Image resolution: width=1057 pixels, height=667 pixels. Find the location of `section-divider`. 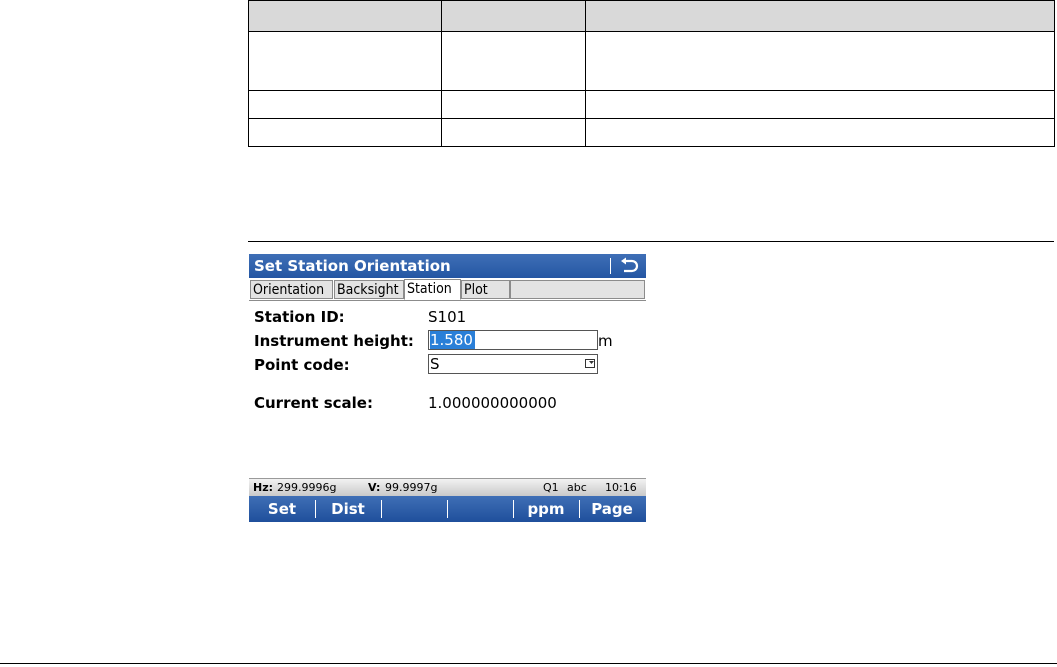

section-divider is located at coordinates (651, 241).